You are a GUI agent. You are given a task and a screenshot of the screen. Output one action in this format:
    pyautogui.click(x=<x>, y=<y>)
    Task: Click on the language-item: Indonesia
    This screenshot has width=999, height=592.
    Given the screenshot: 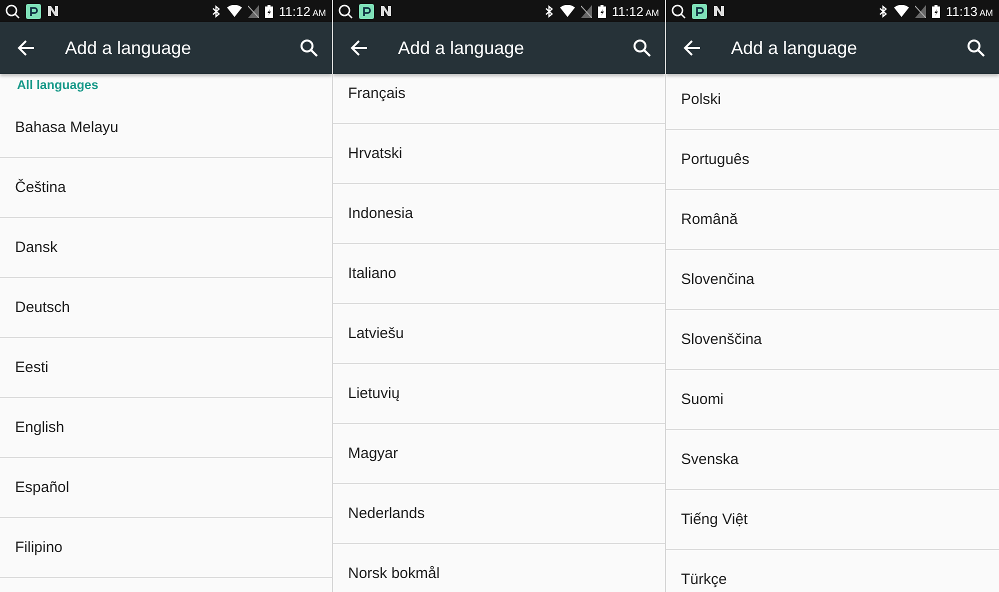 What is the action you would take?
    pyautogui.click(x=499, y=214)
    